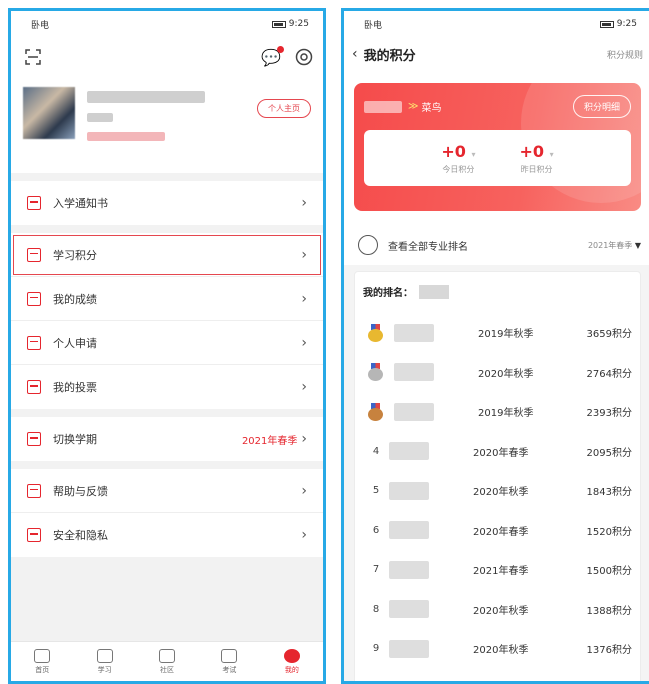  I want to click on my-rank-redacted, so click(434, 291).